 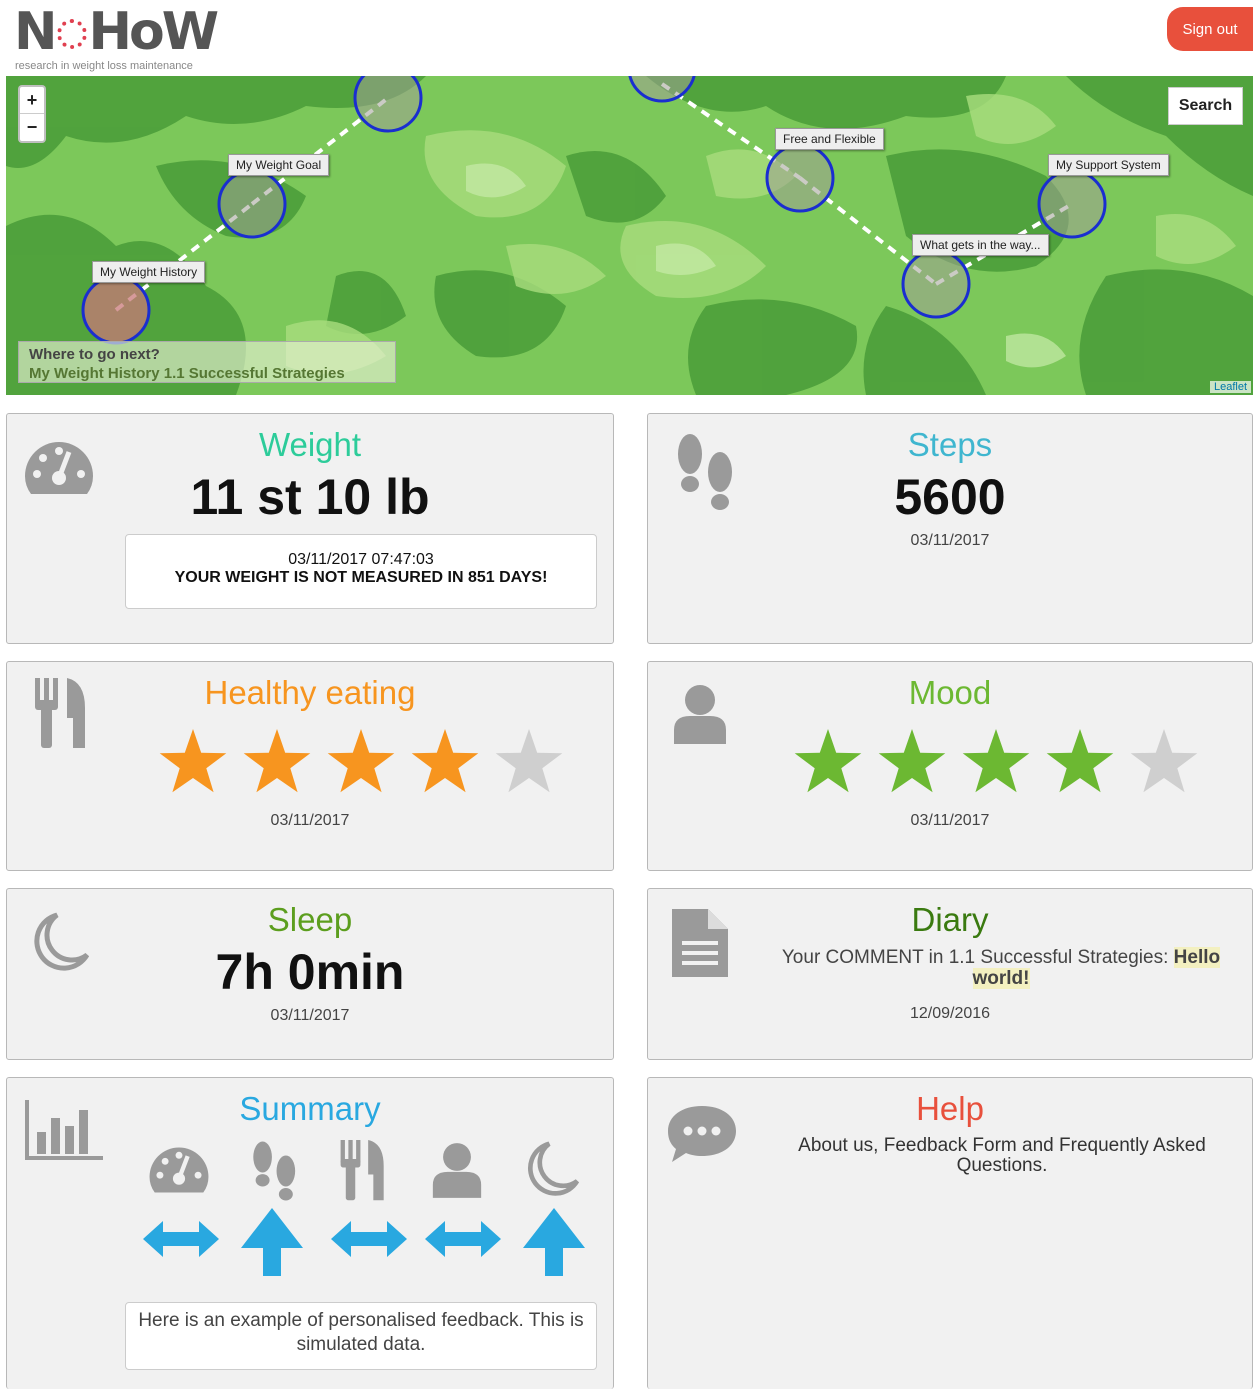 I want to click on diary-date: 12/09/2016, so click(x=950, y=1013).